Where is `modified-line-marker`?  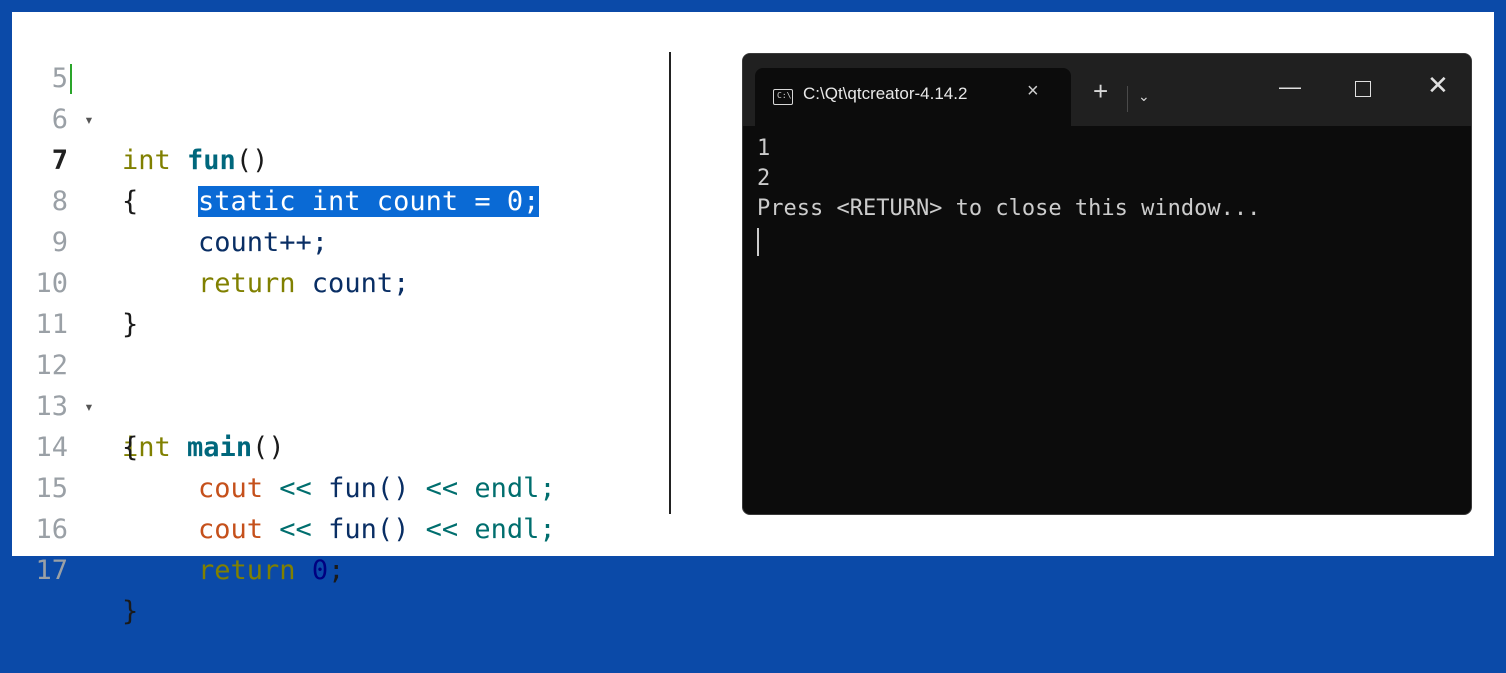
modified-line-marker is located at coordinates (71, 79).